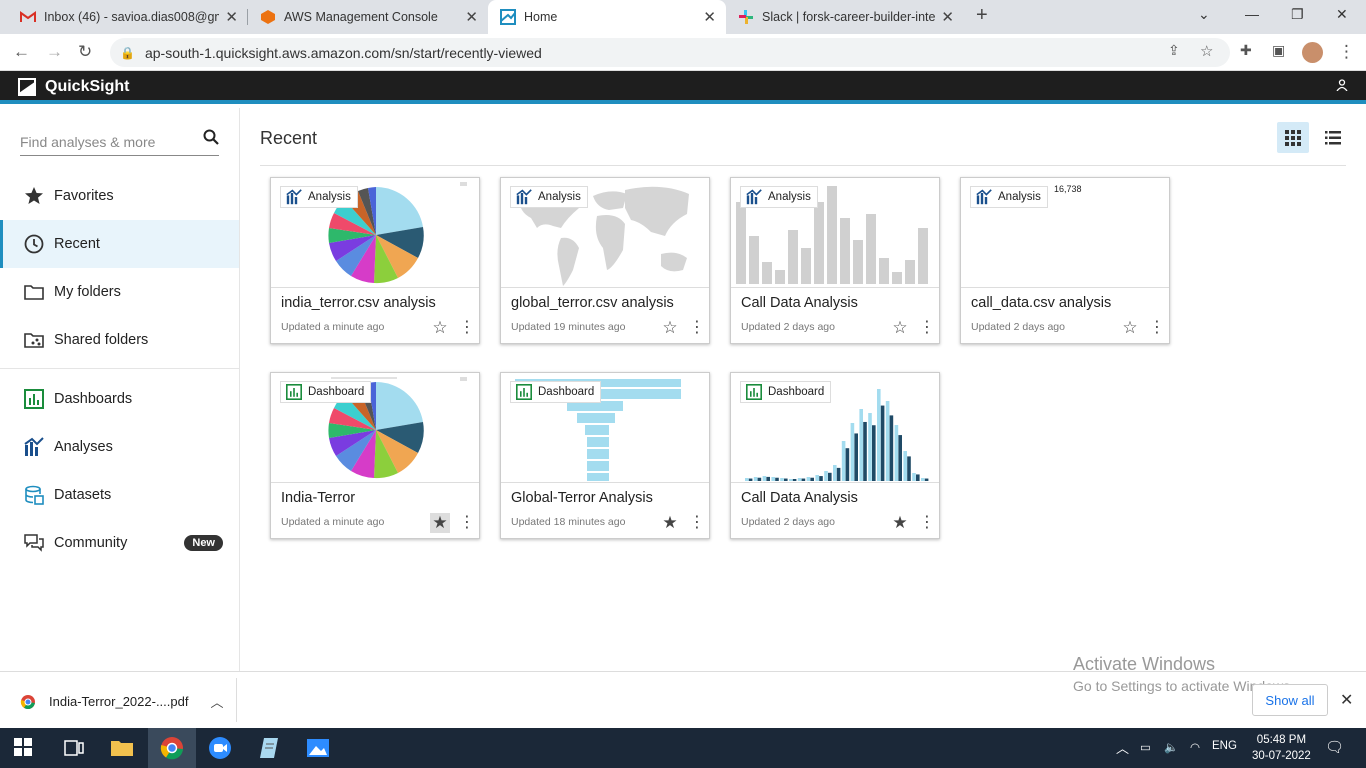 This screenshot has height=768, width=1366. I want to click on battery-icon: ▭, so click(1145, 747).